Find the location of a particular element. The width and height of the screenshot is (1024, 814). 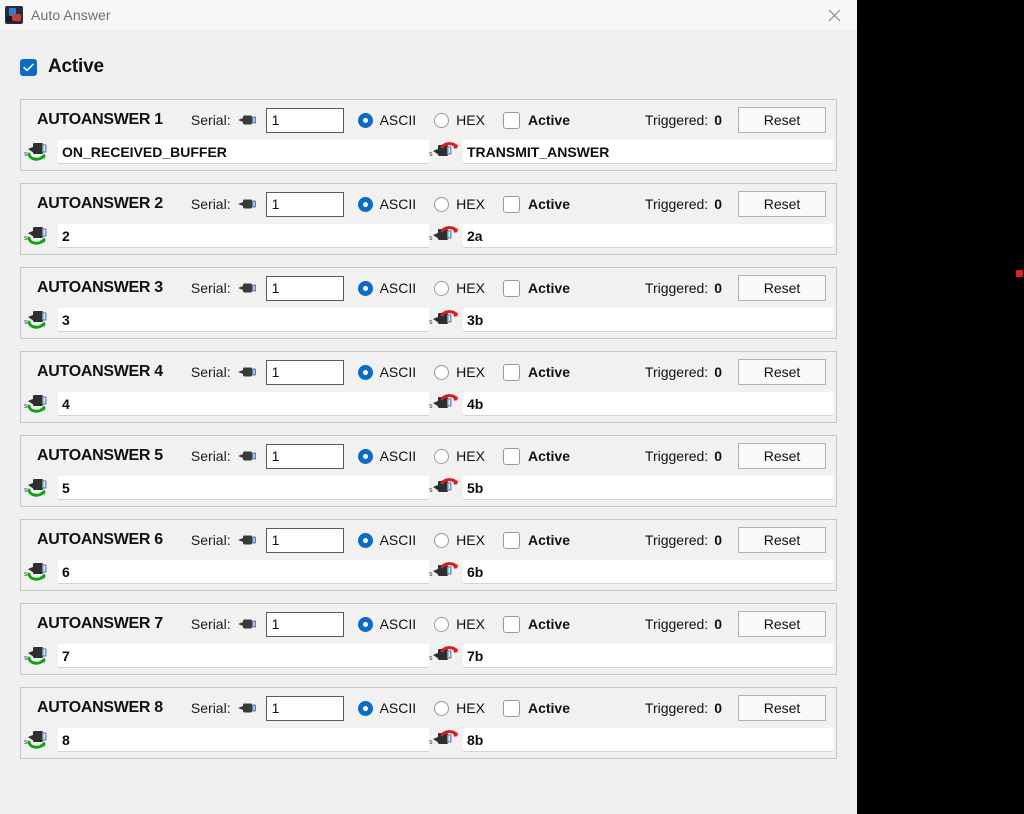

received-buffer-input: 6 is located at coordinates (243, 572).